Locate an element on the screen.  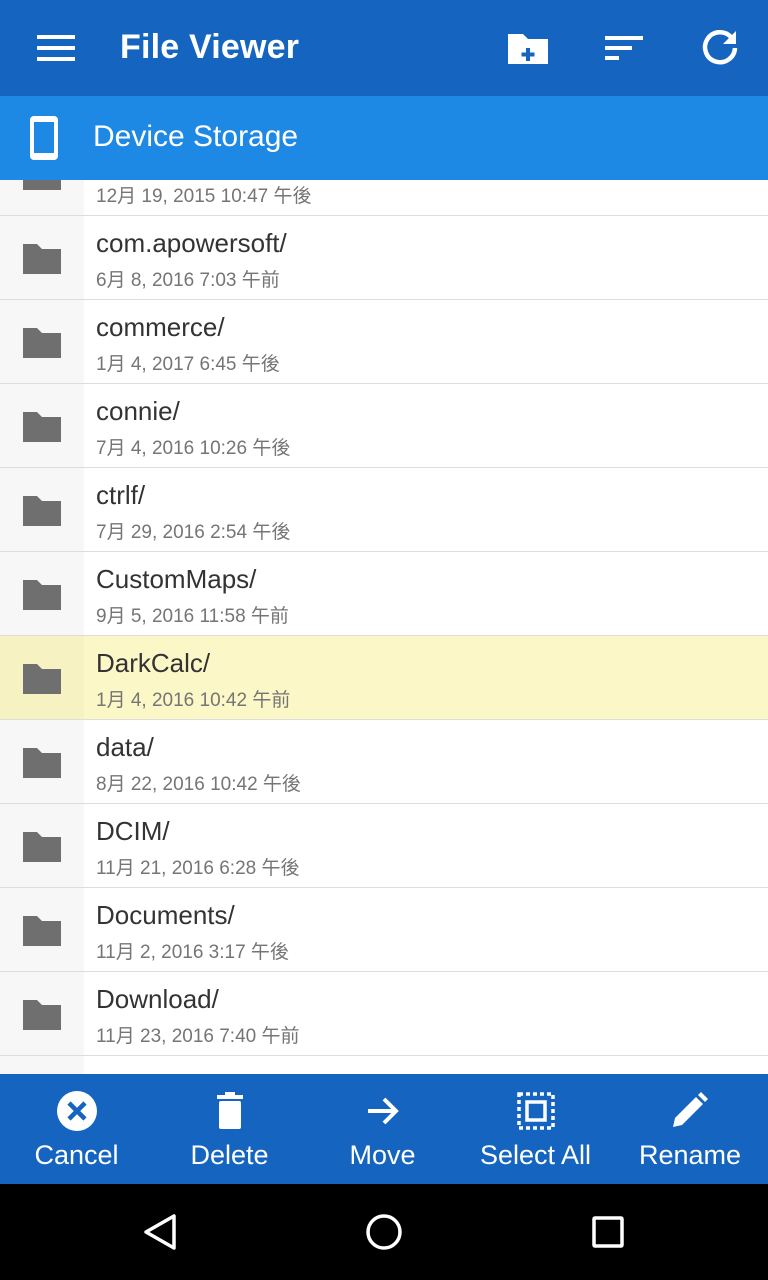
arrow-right-icon is located at coordinates (383, 1111).